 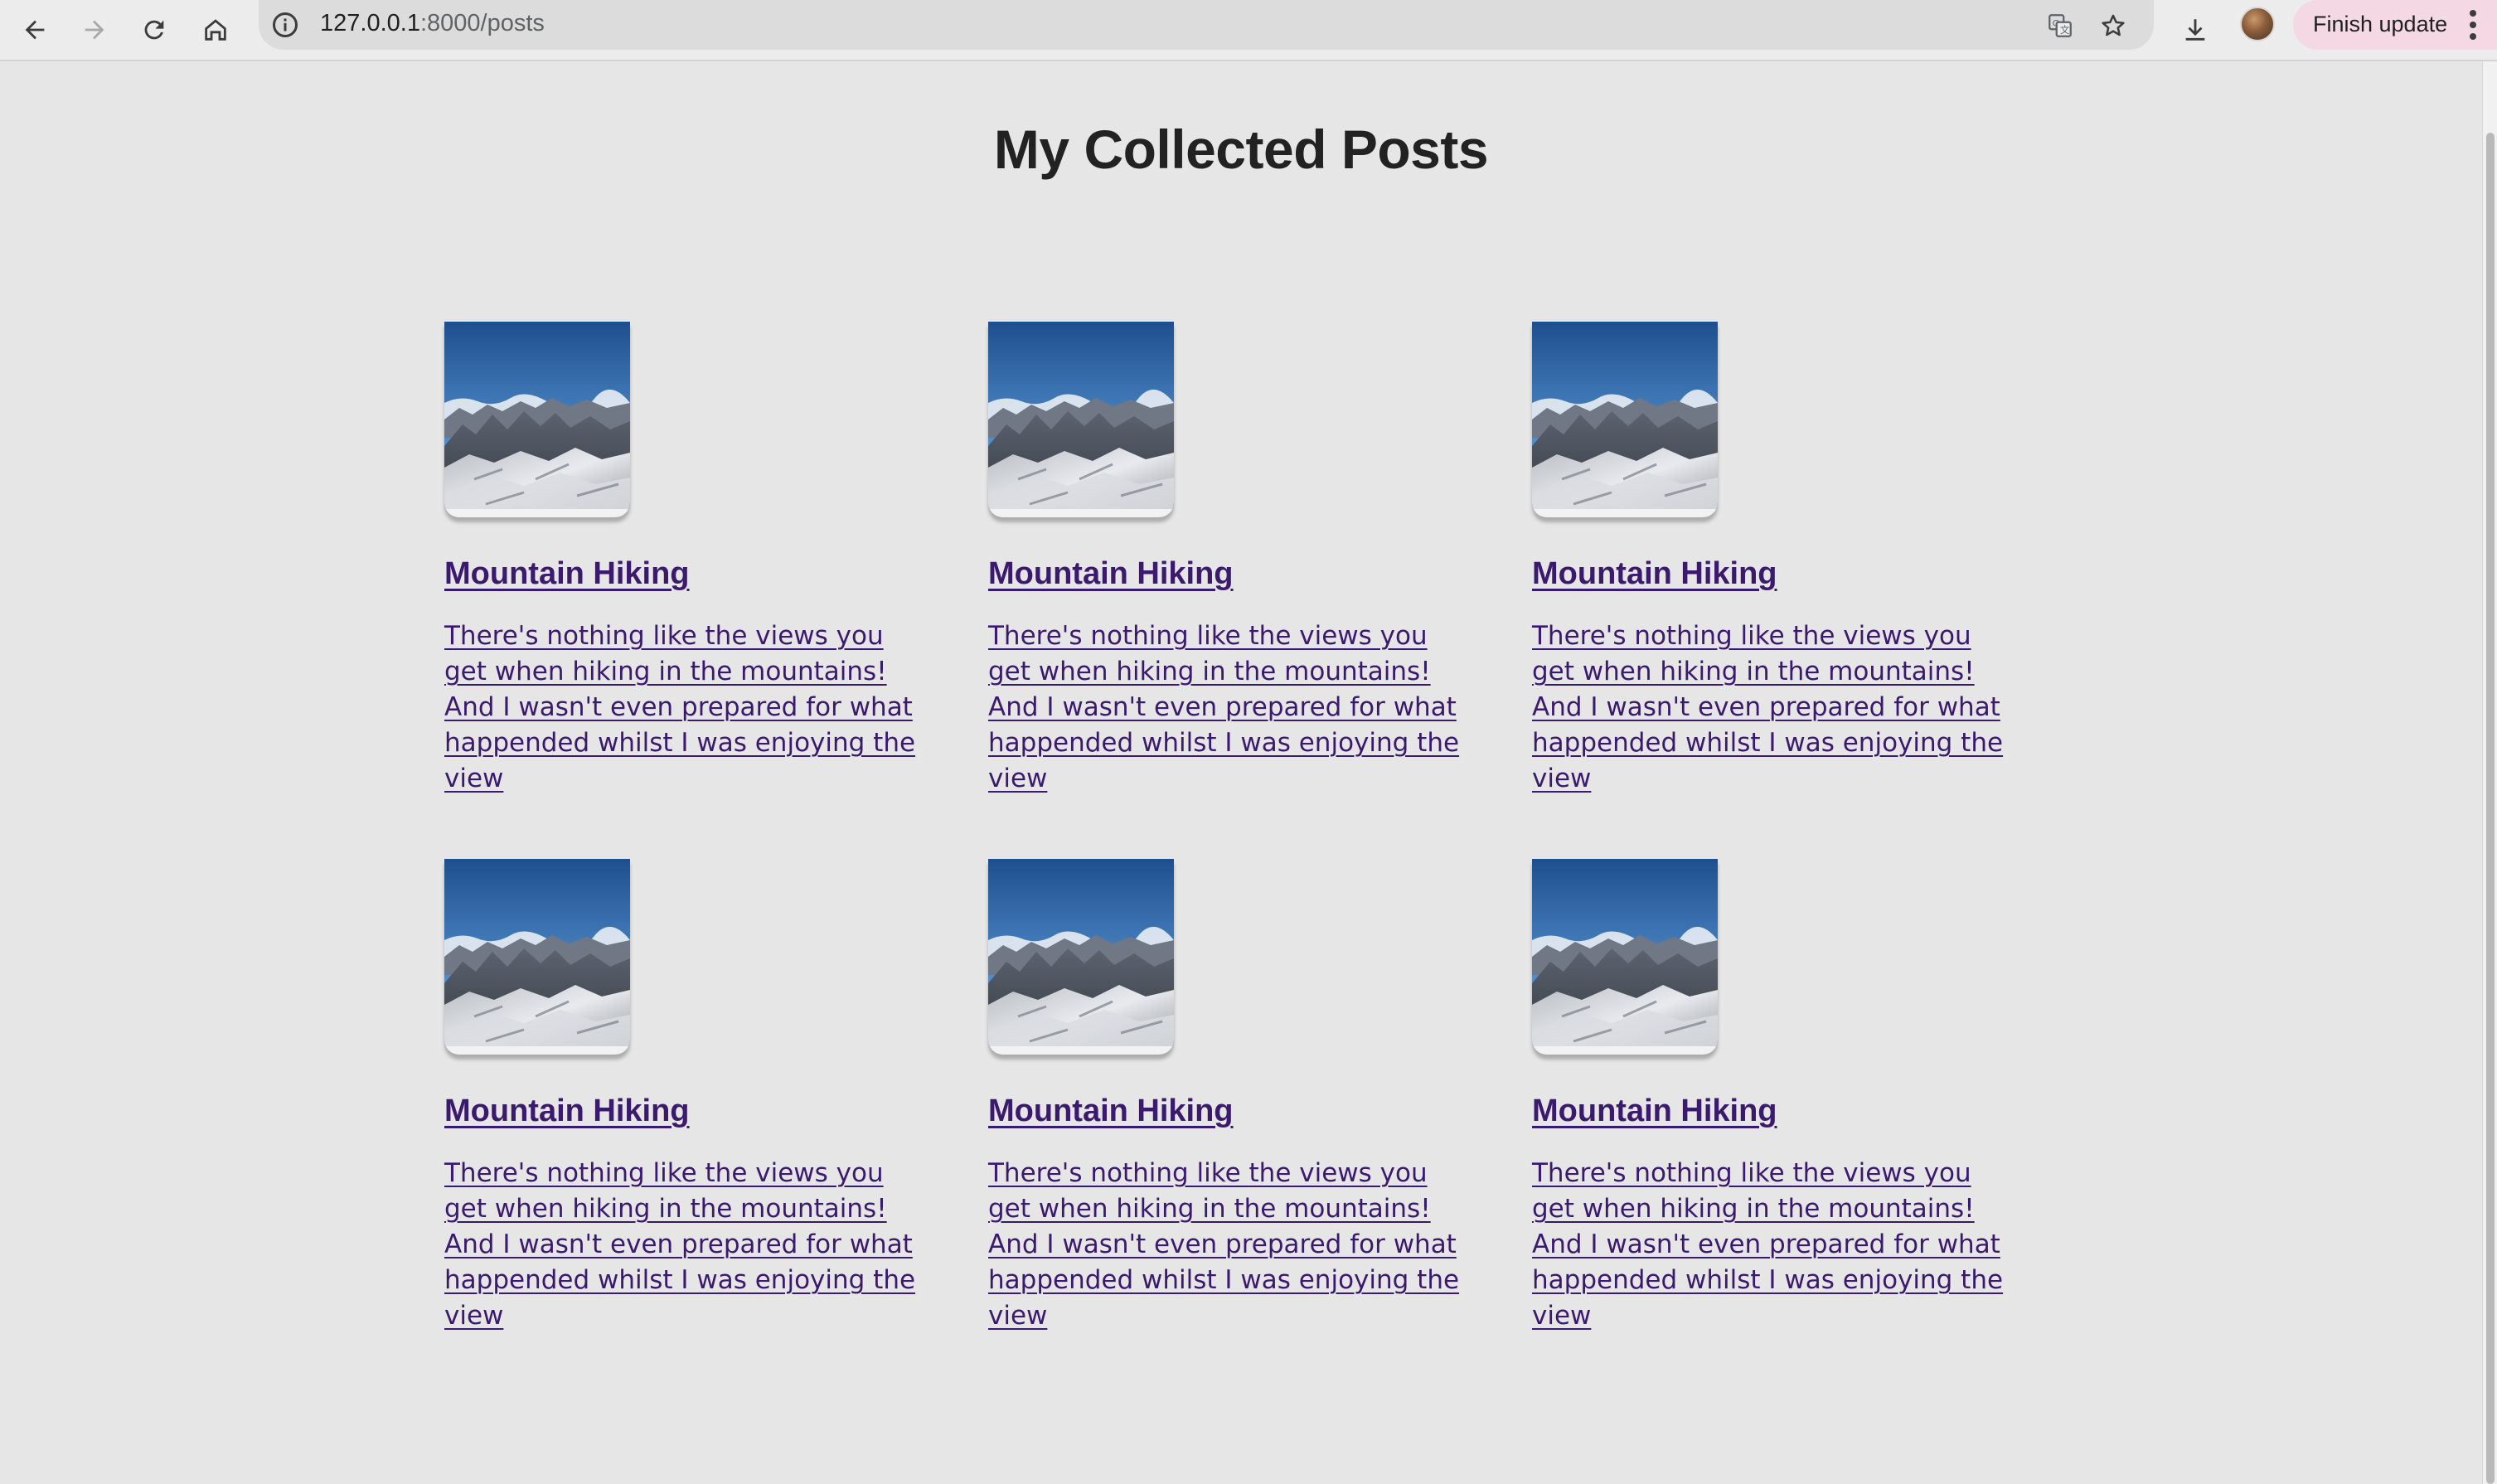 What do you see at coordinates (1206, 25) in the screenshot?
I see `address-bar: 127.0.0.1:8000/posts G文` at bounding box center [1206, 25].